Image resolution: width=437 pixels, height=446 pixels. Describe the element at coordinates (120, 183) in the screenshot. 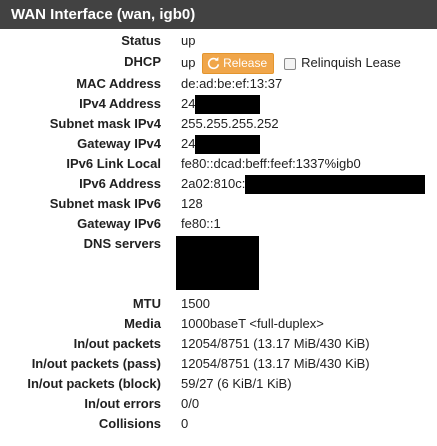

I see `ipv6-address-label: IPv6 Address` at that location.